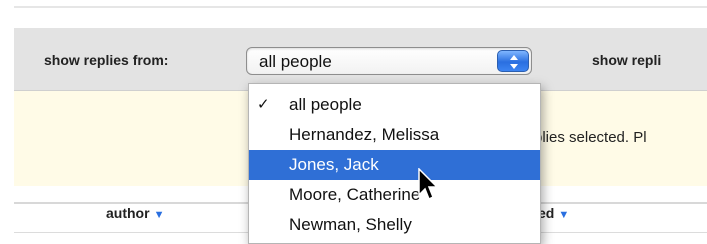 The height and width of the screenshot is (244, 707). I want to click on popup-arrows-icon, so click(513, 61).